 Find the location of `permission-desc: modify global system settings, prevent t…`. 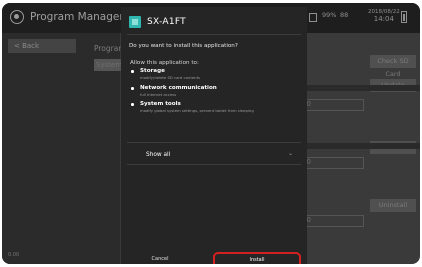

permission-desc: modify global system settings, prevent t… is located at coordinates (197, 110).